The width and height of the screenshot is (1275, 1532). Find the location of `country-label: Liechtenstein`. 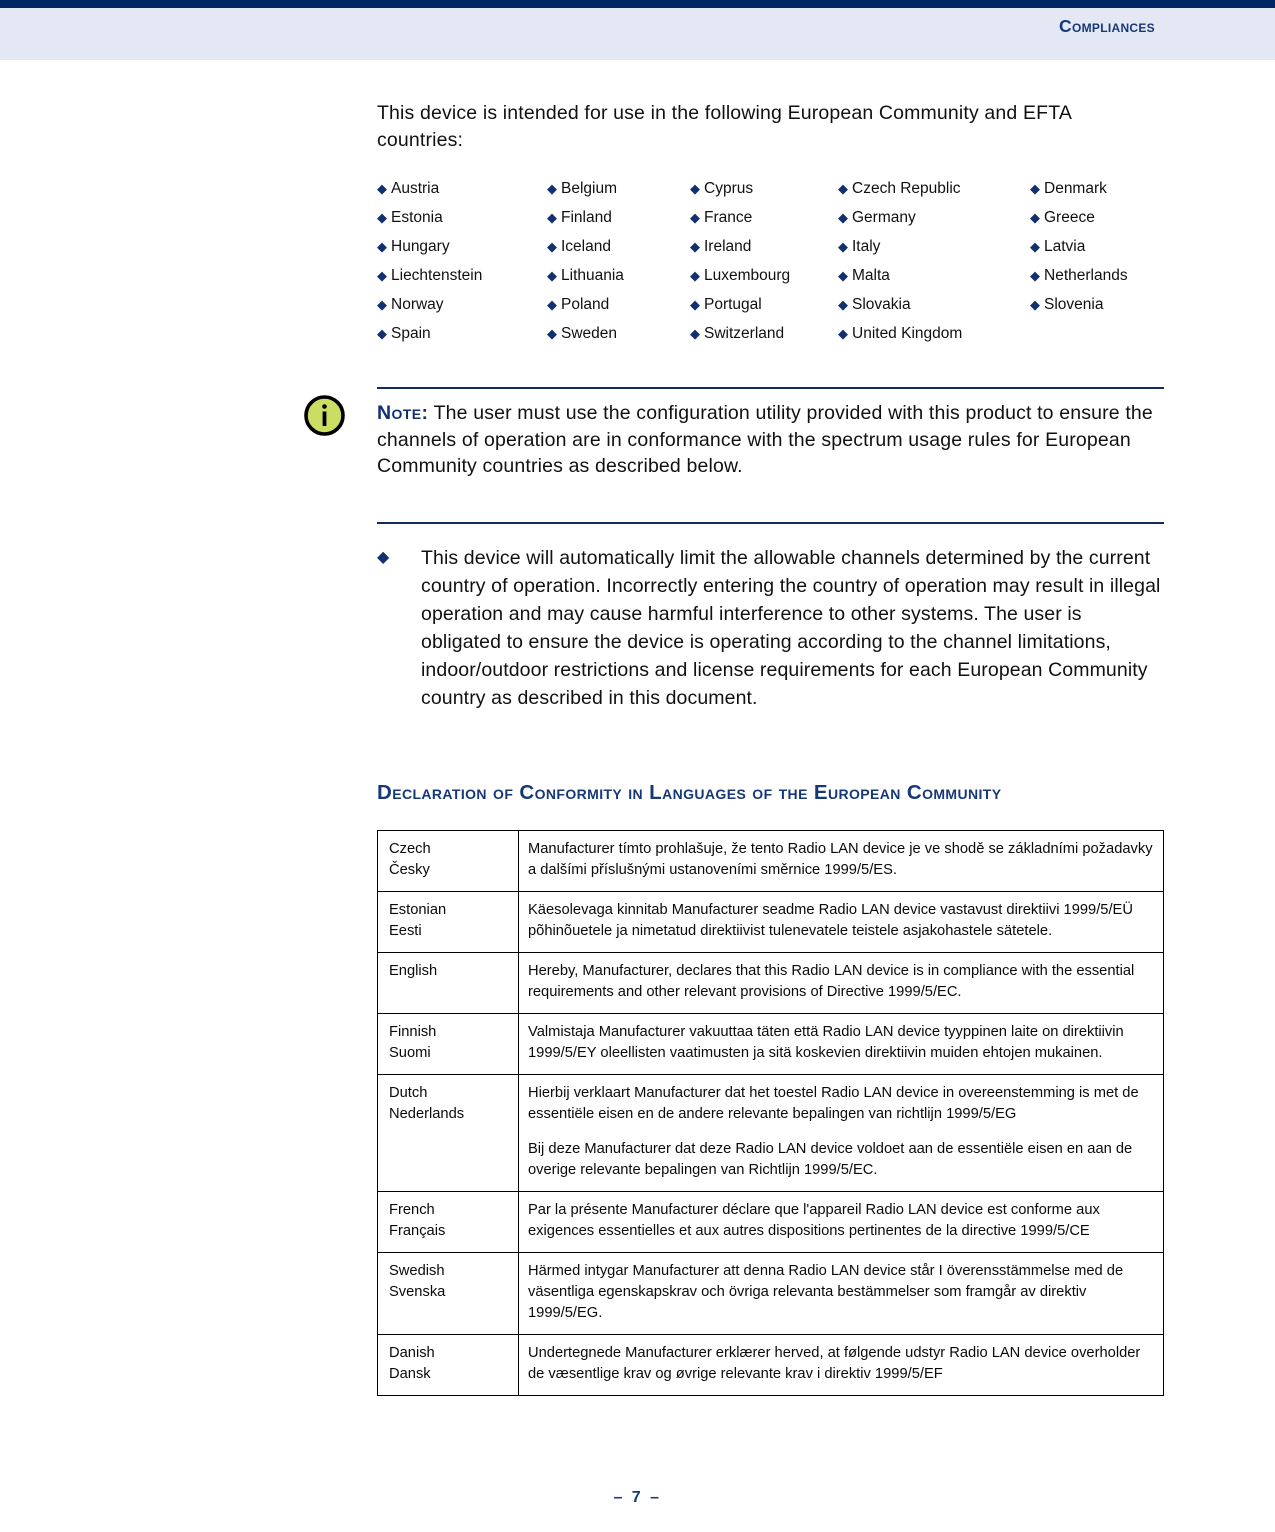

country-label: Liechtenstein is located at coordinates (437, 275).